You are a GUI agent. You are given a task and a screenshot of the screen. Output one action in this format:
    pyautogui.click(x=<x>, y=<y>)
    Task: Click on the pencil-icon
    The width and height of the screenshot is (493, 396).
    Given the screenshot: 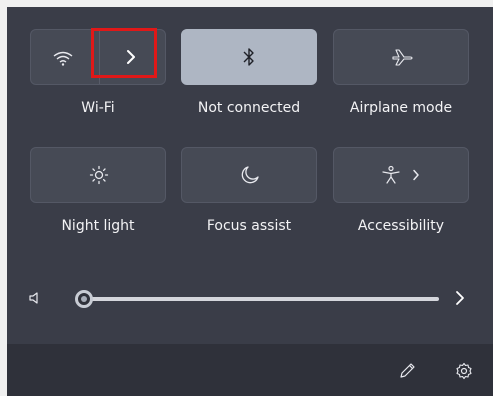 What is the action you would take?
    pyautogui.click(x=407, y=371)
    